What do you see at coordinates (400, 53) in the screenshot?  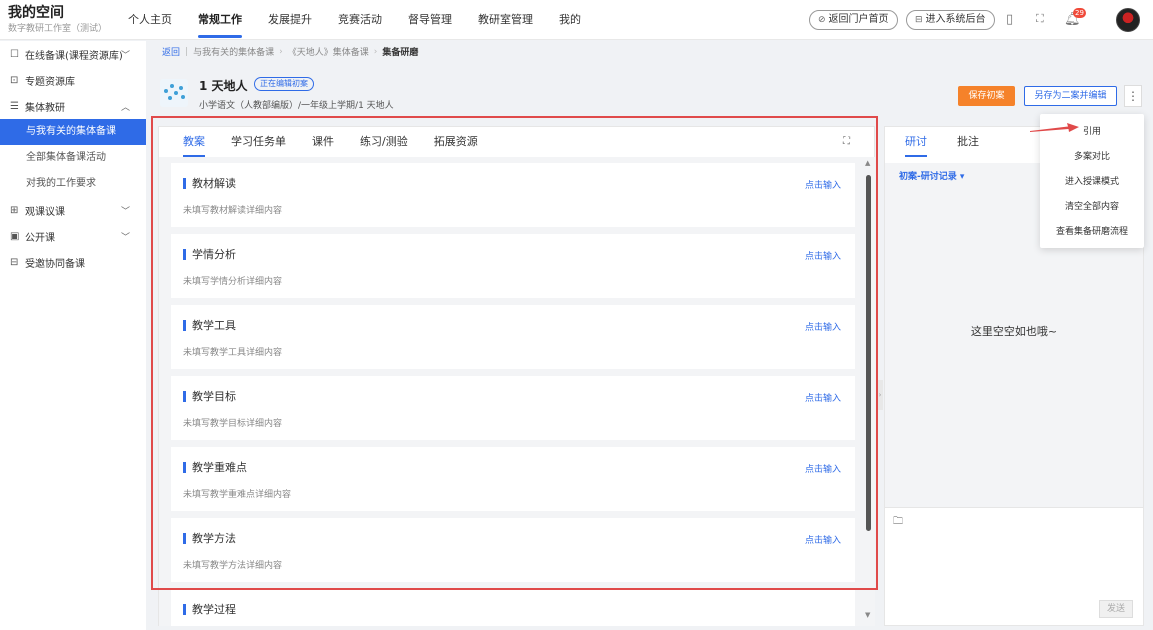 I see `breadcrumb-current: 集备研磨` at bounding box center [400, 53].